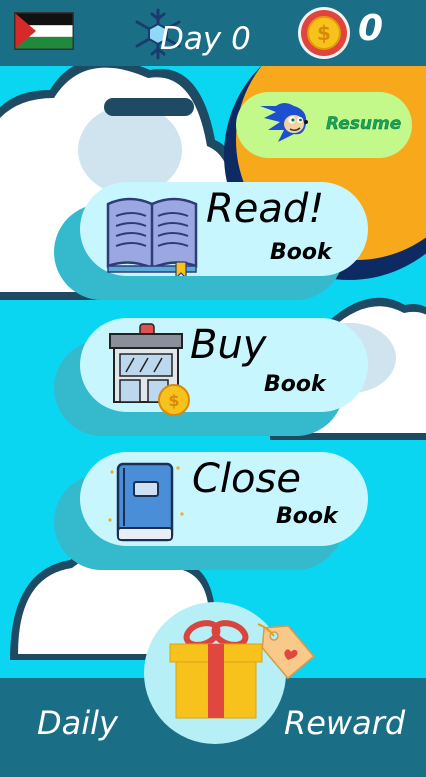 The image size is (426, 777). Describe the element at coordinates (371, 28) in the screenshot. I see `coin-count: 0` at that location.